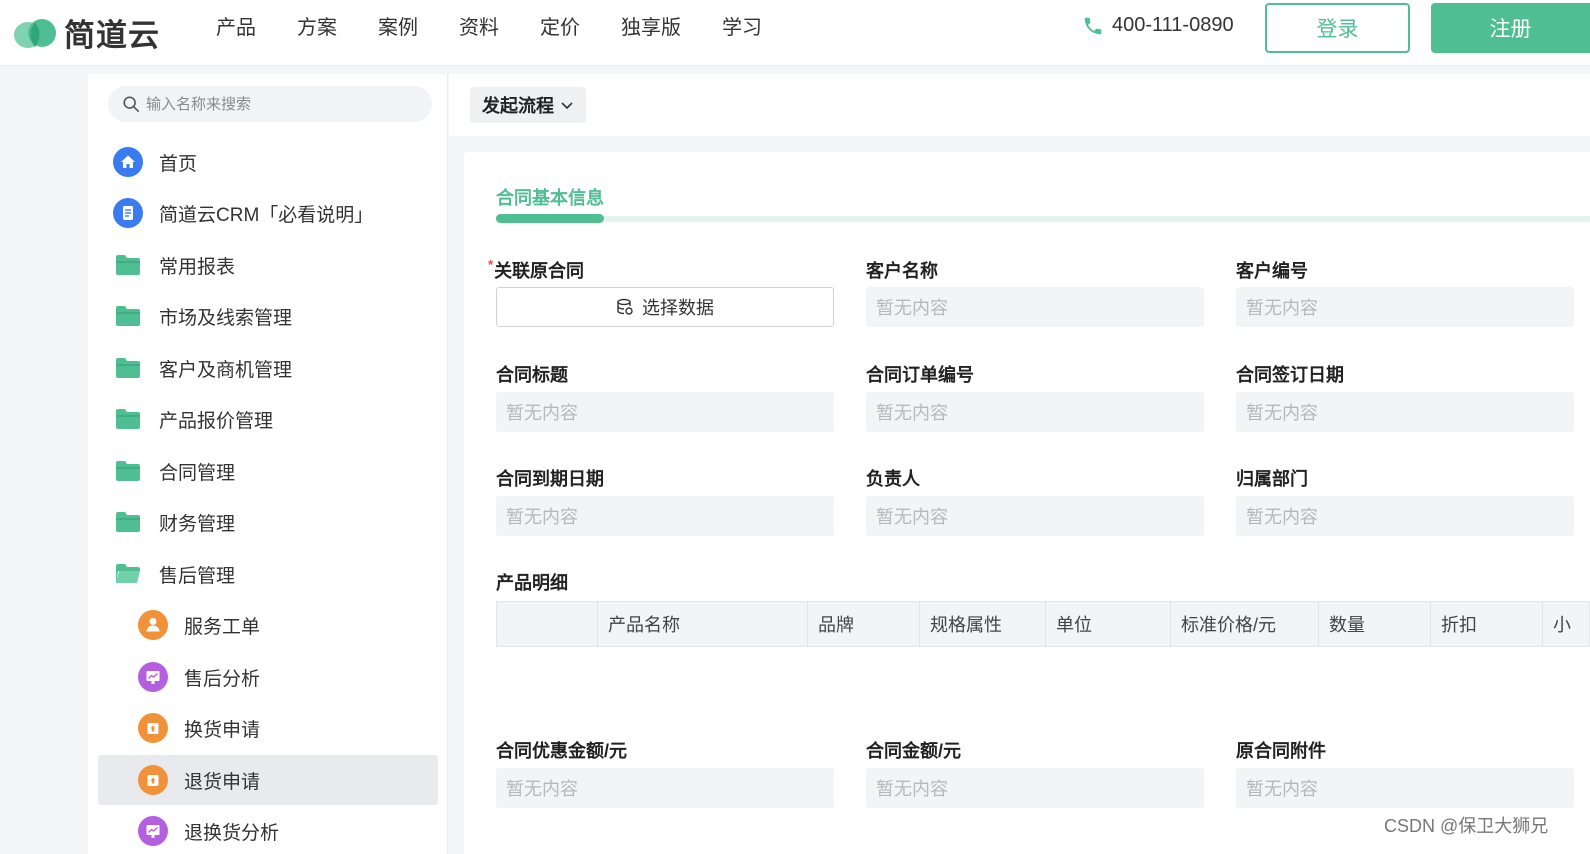 This screenshot has width=1590, height=854. What do you see at coordinates (665, 412) in the screenshot?
I see `contract-title-field: 暂无内容` at bounding box center [665, 412].